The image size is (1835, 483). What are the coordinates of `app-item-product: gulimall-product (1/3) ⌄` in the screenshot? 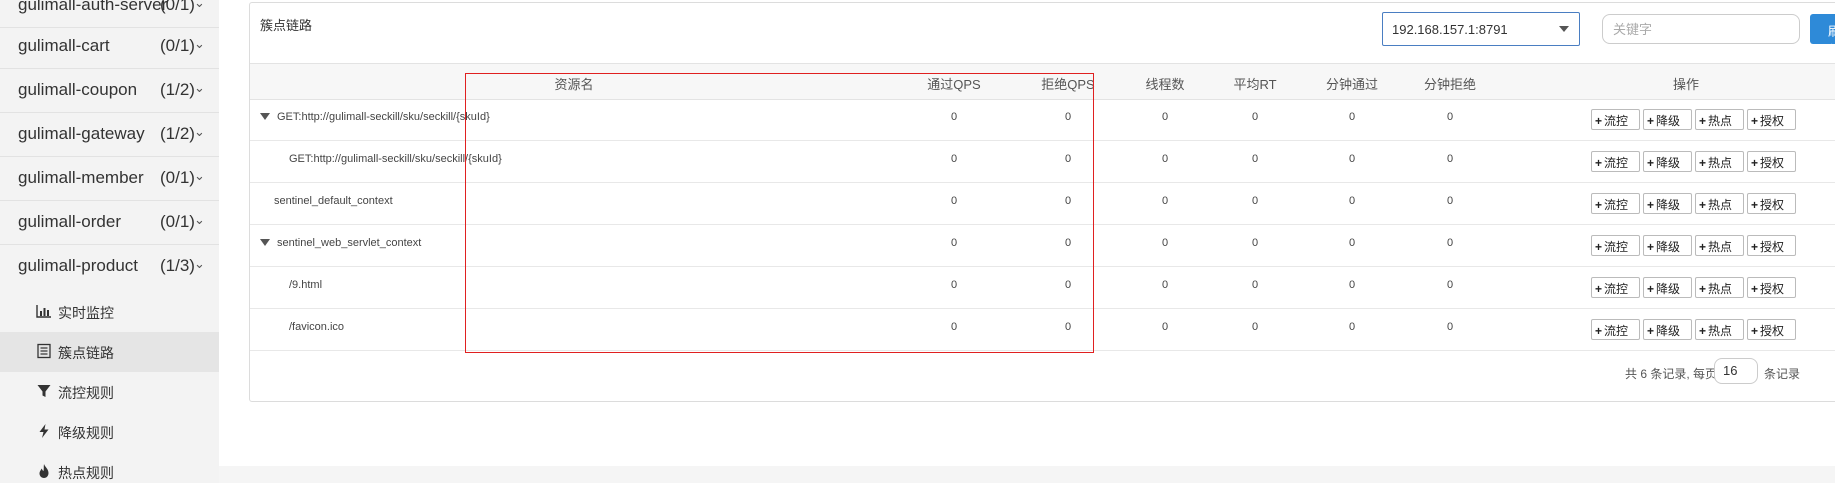 It's located at (109, 266).